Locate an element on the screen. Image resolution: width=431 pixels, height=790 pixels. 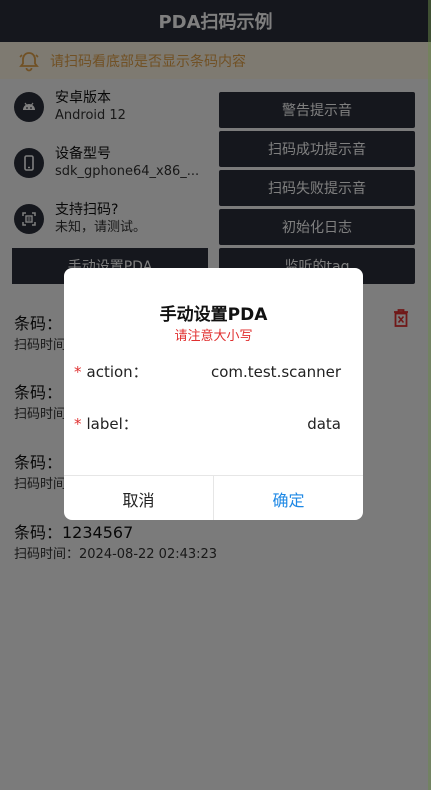
label-field: * label： data is located at coordinates (207, 423).